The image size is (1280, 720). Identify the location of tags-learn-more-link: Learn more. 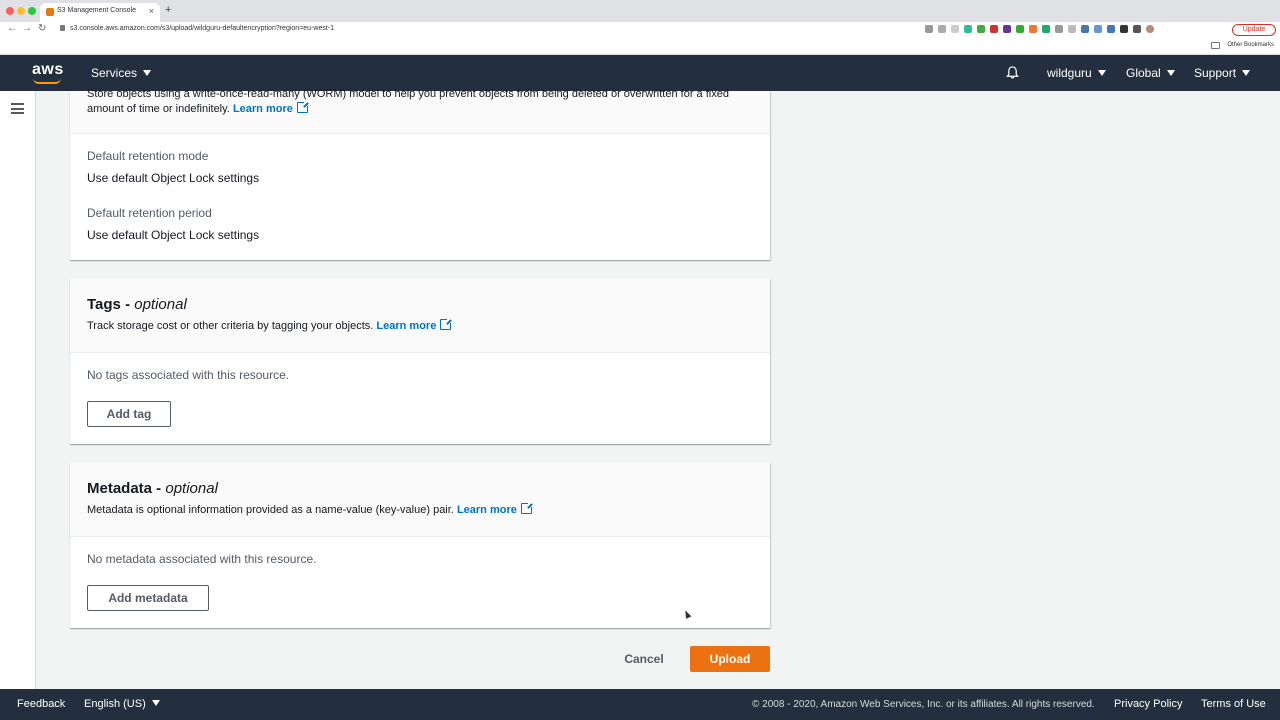
(406, 326).